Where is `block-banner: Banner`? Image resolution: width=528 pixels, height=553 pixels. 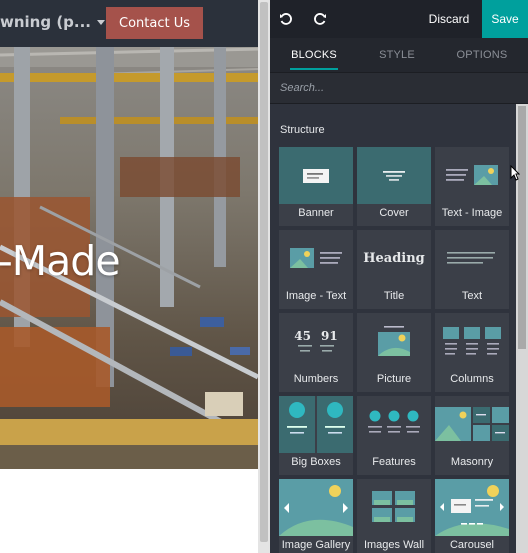 block-banner: Banner is located at coordinates (316, 186).